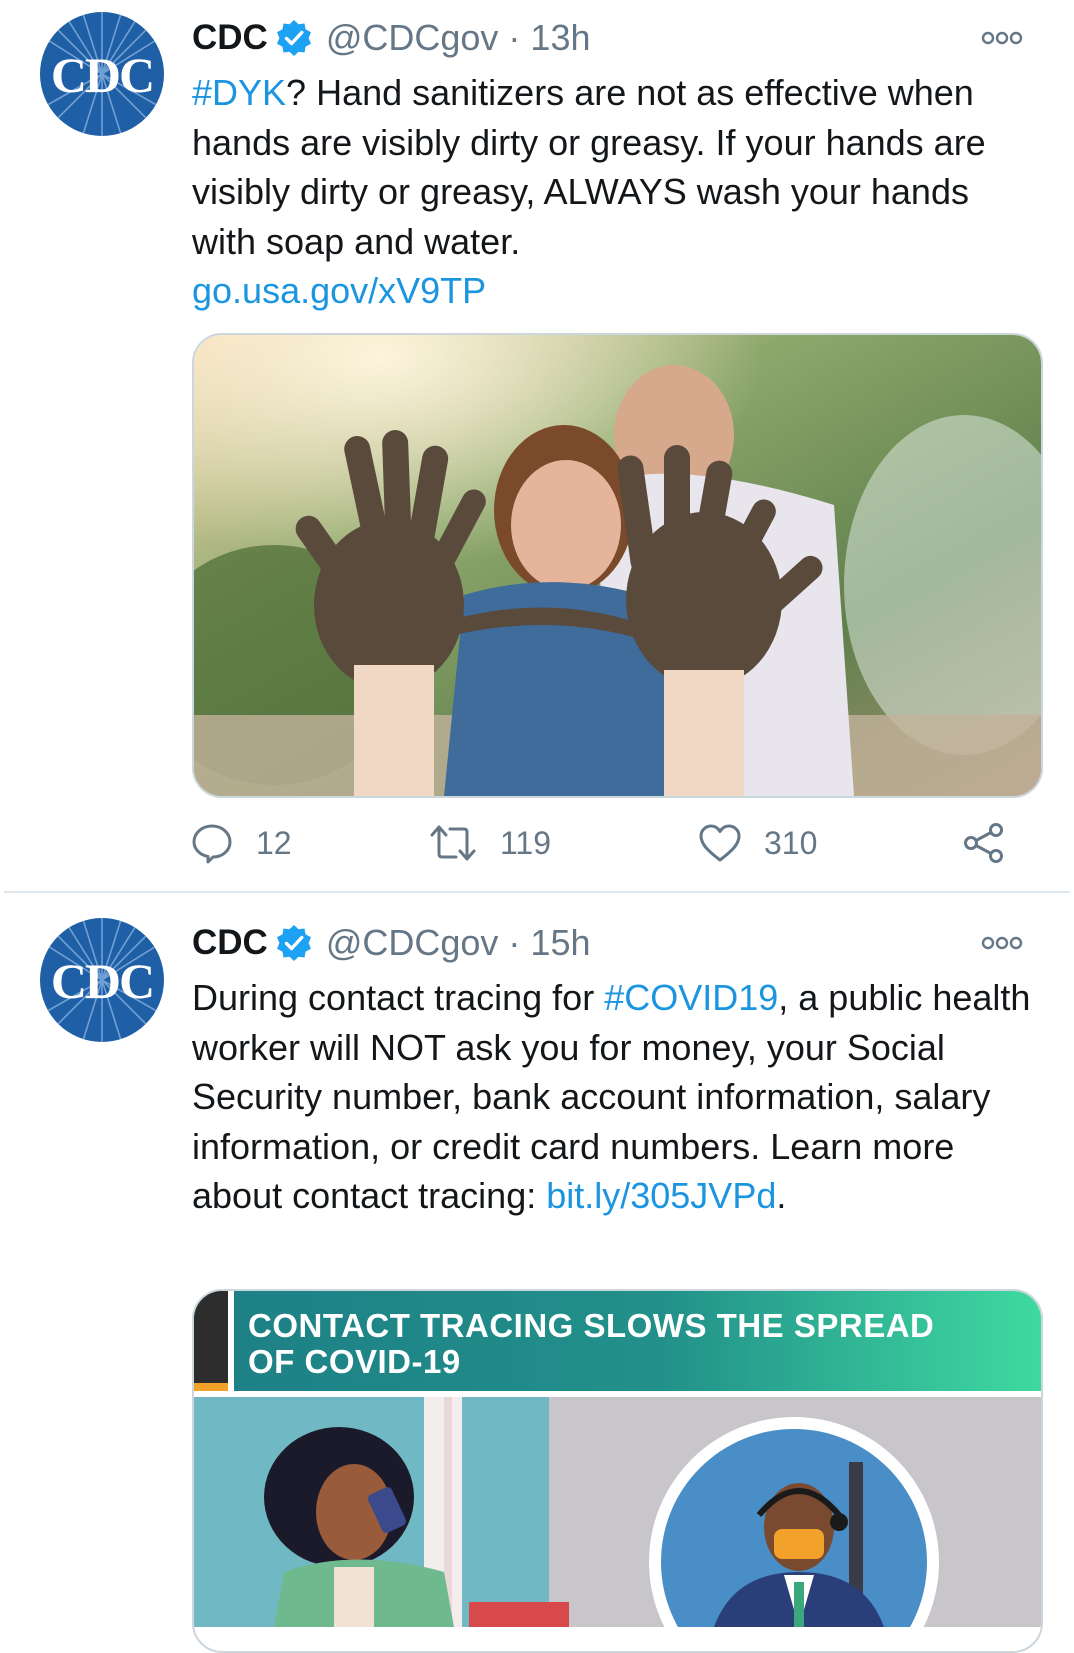  Describe the element at coordinates (241, 843) in the screenshot. I see `reply-button: 12` at that location.